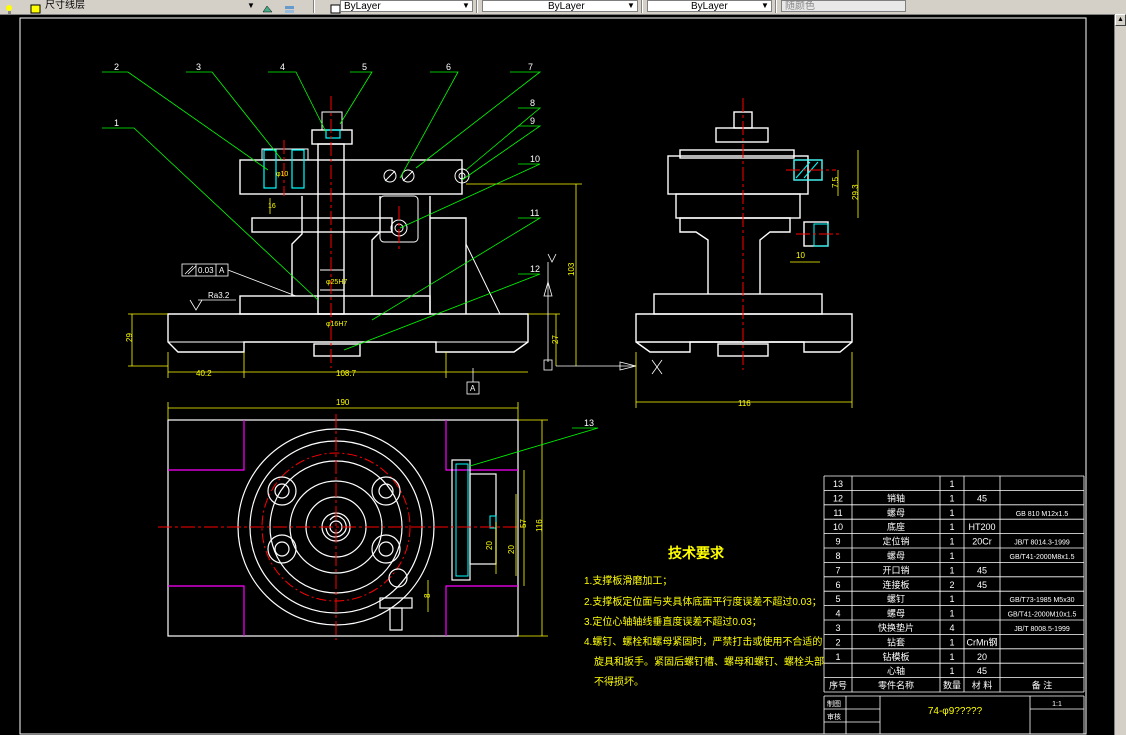 The image size is (1126, 735). Describe the element at coordinates (895, 656) in the screenshot. I see `bom-cell-name: 钻模板` at that location.